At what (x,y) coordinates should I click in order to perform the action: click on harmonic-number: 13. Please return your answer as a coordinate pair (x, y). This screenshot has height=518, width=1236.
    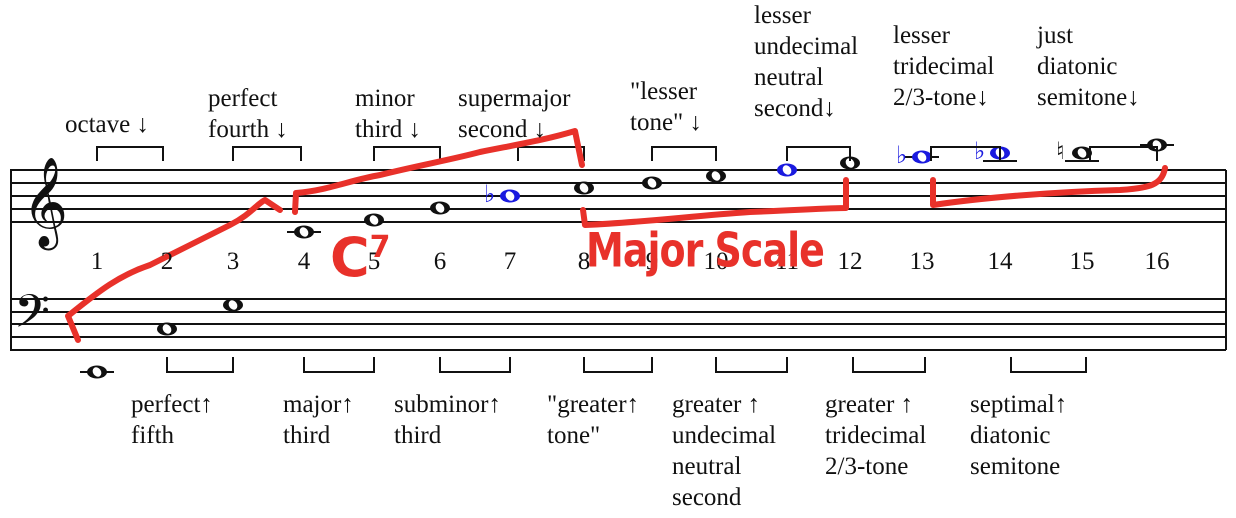
    Looking at the image, I should click on (922, 261).